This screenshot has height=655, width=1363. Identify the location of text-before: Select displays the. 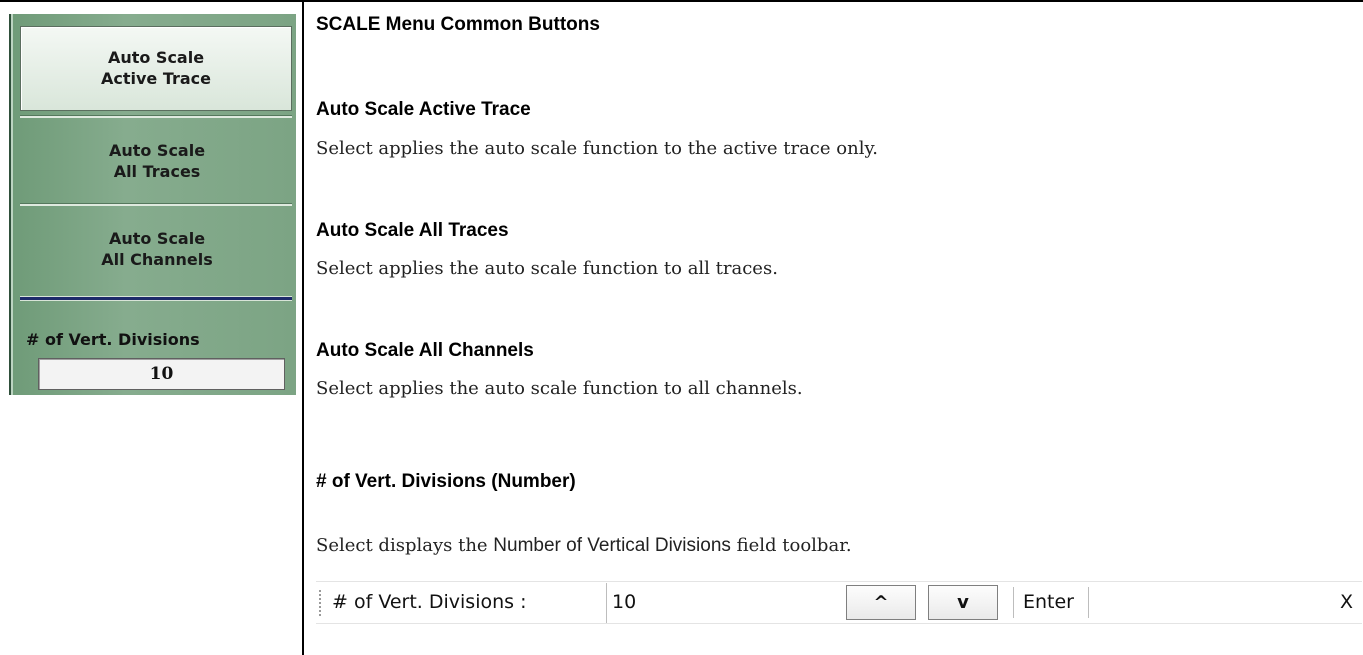
(405, 545).